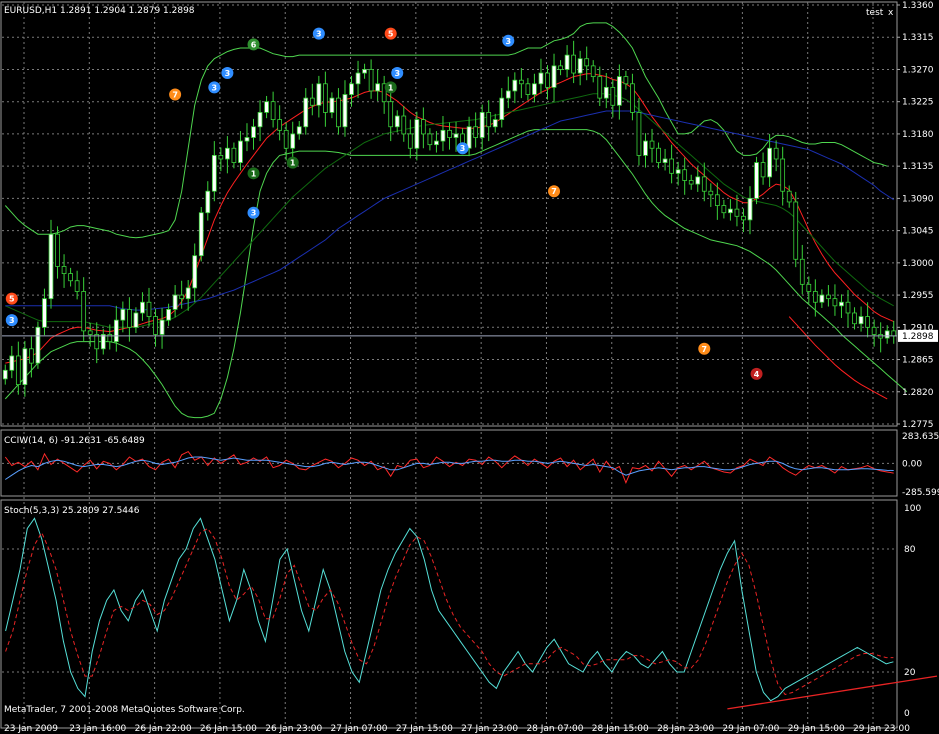 The width and height of the screenshot is (939, 734). What do you see at coordinates (228, 729) in the screenshot?
I see `time-tick-label: 26 Jan 15:00` at bounding box center [228, 729].